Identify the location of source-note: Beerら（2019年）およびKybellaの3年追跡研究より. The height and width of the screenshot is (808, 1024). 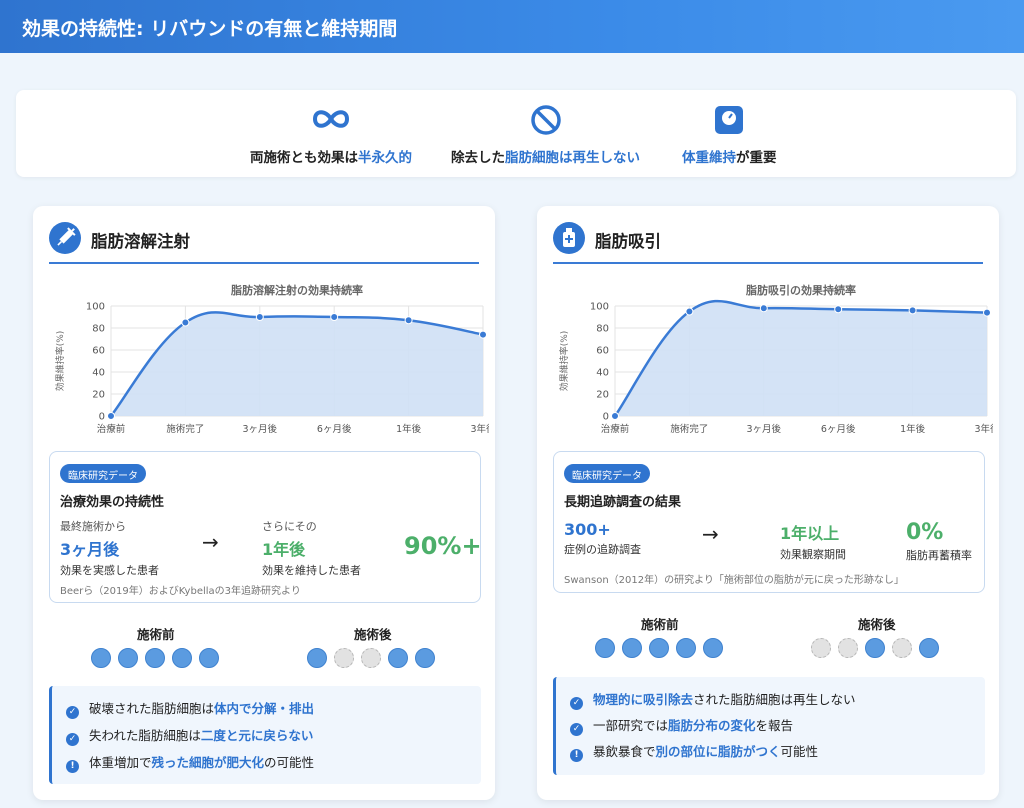
(180, 591).